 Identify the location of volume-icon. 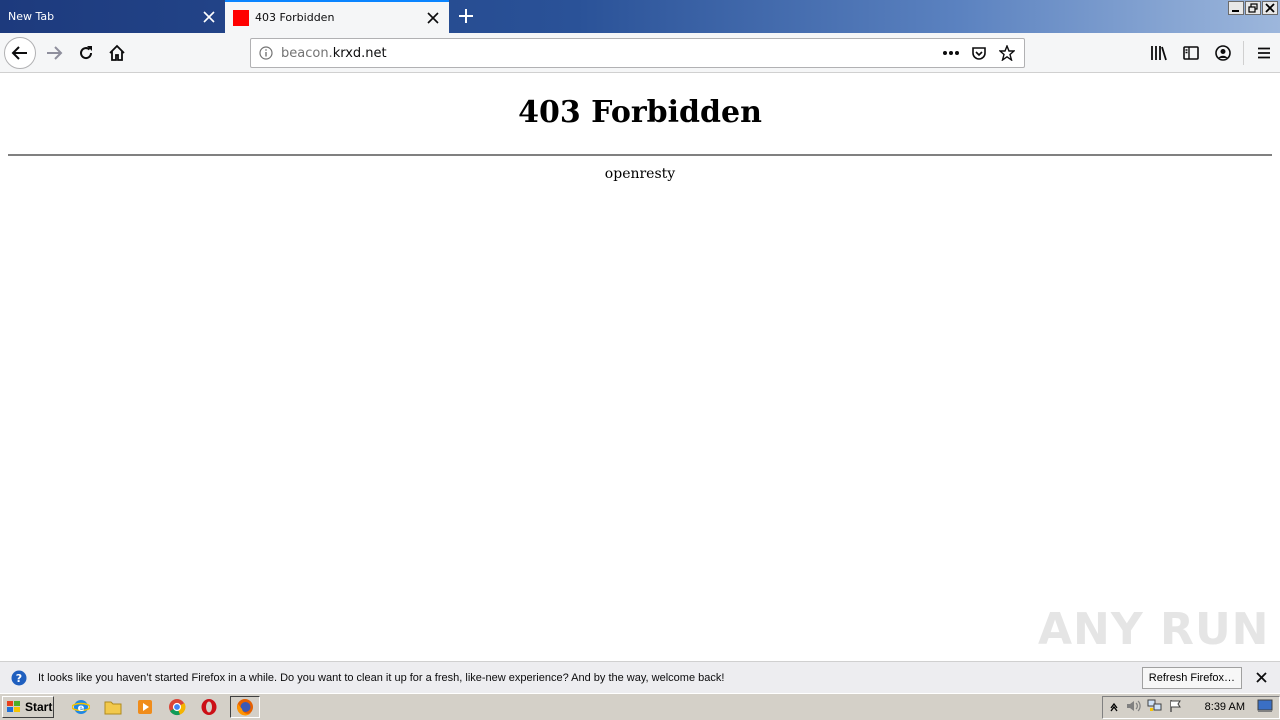
(1133, 707).